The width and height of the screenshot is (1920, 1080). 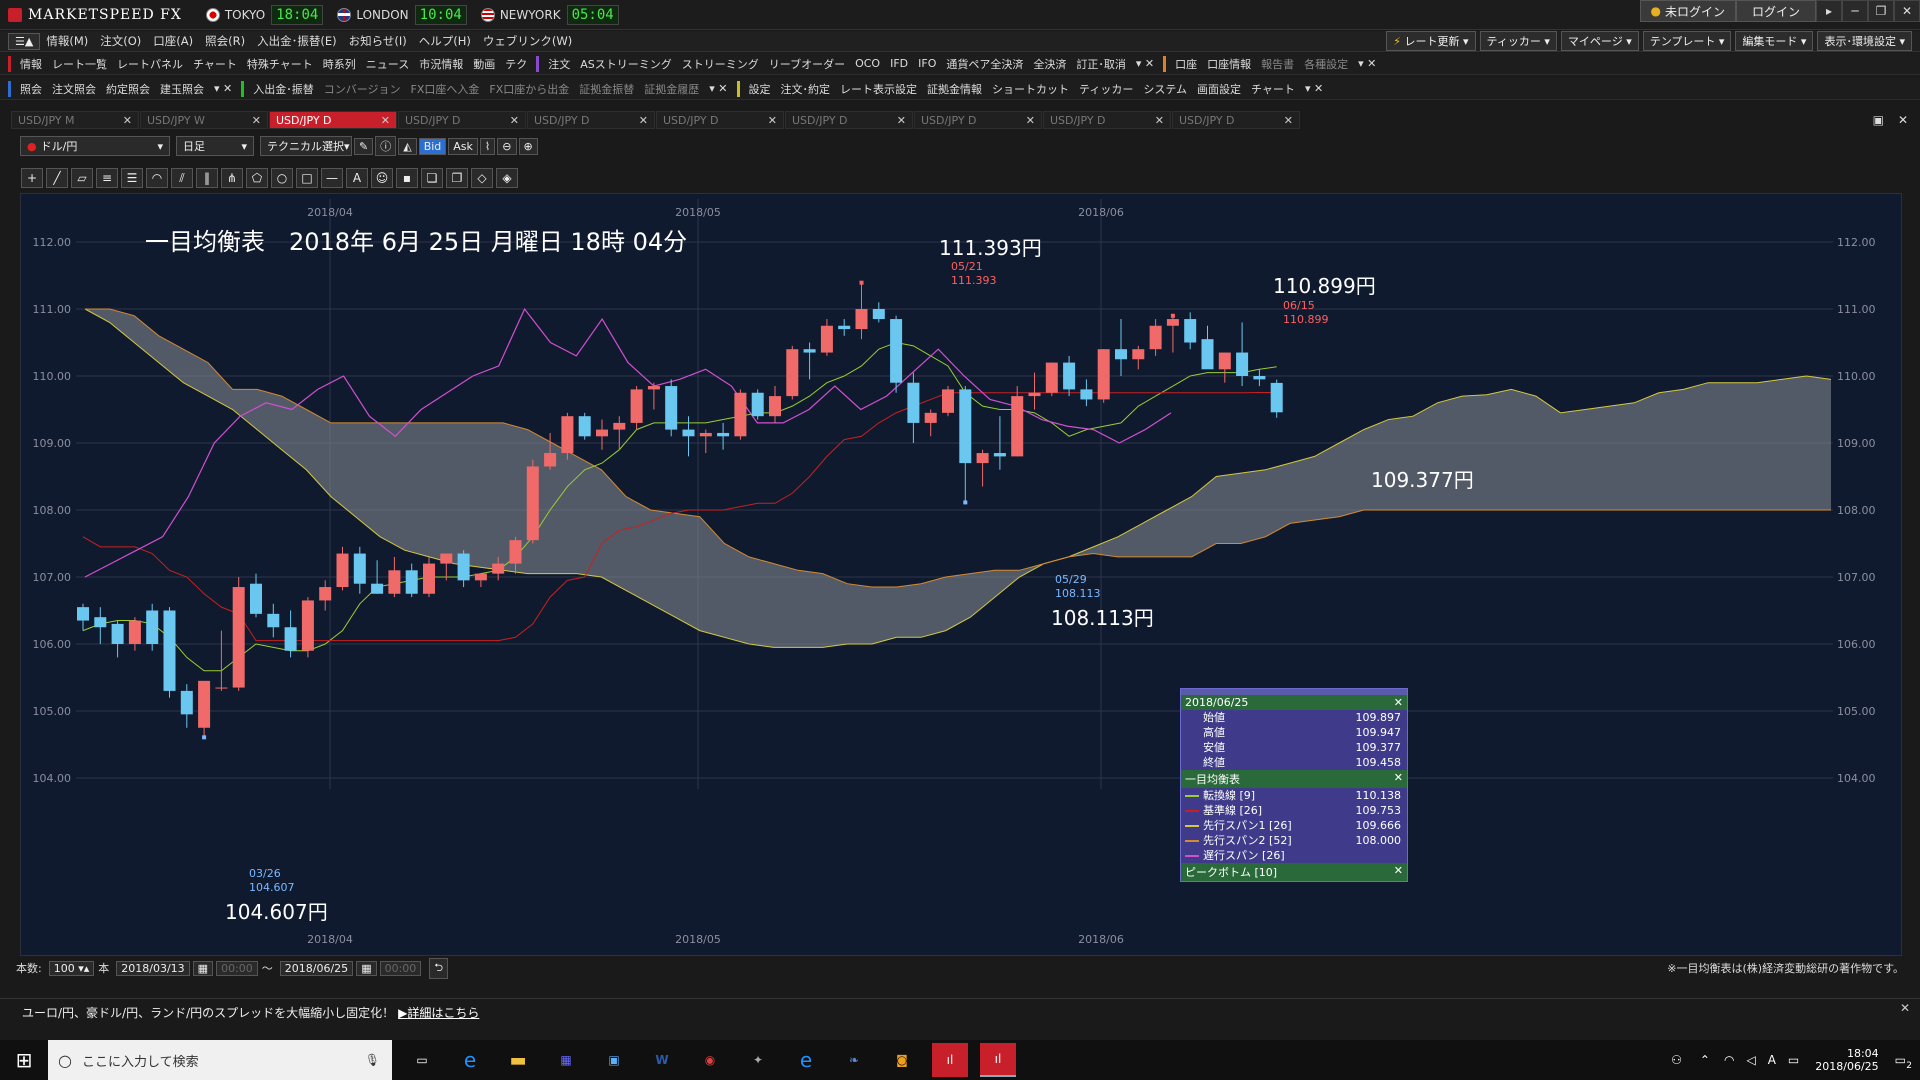 I want to click on fibonacci-icon: ☰, so click(x=132, y=178).